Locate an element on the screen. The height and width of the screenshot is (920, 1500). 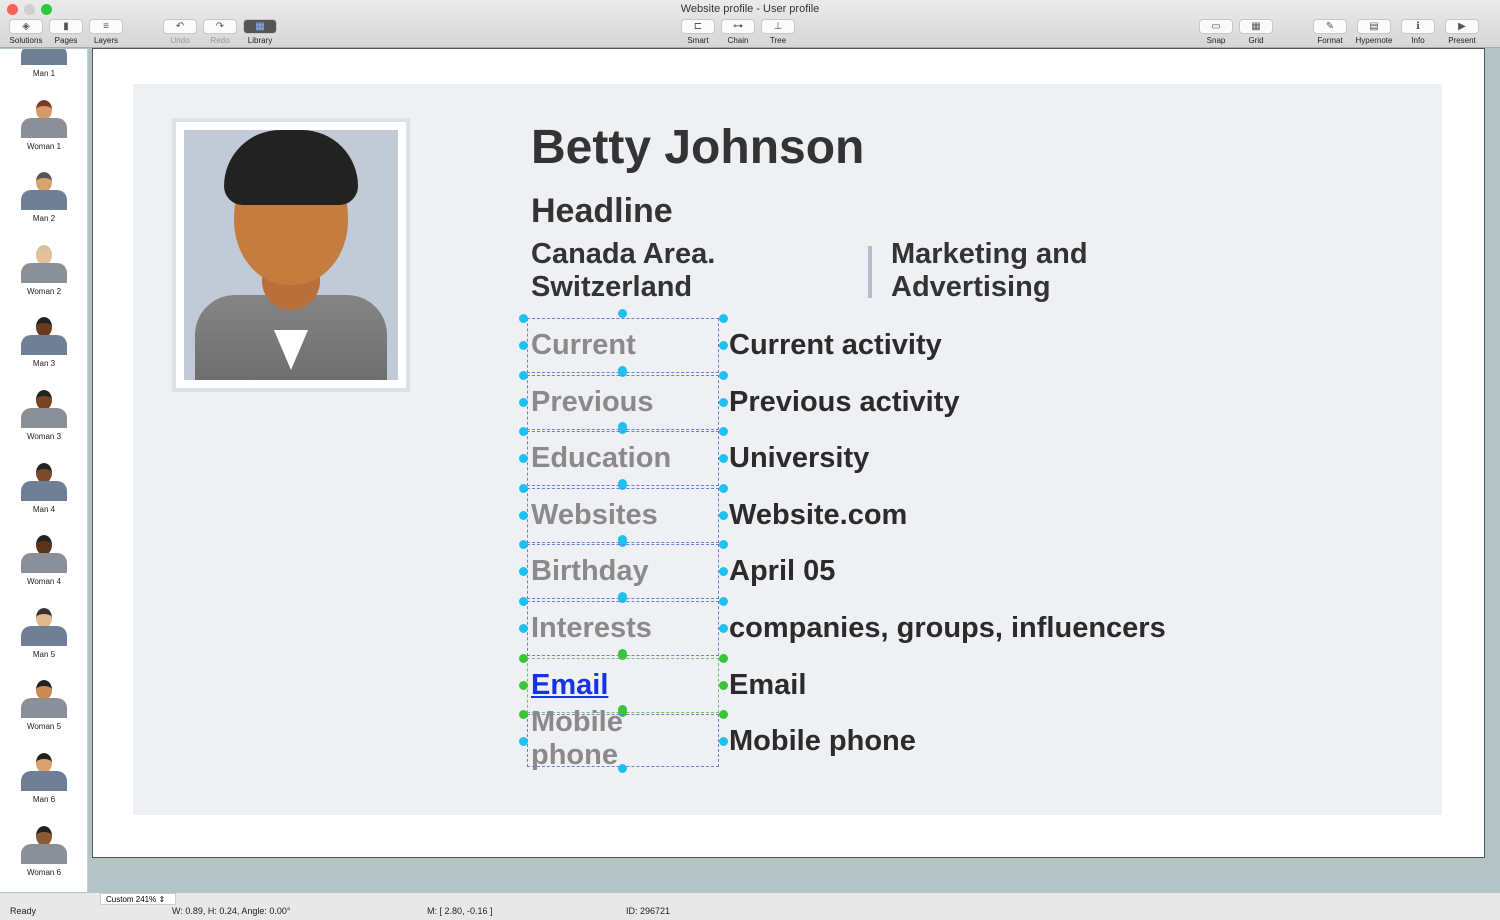
field-value: University is located at coordinates (799, 458).